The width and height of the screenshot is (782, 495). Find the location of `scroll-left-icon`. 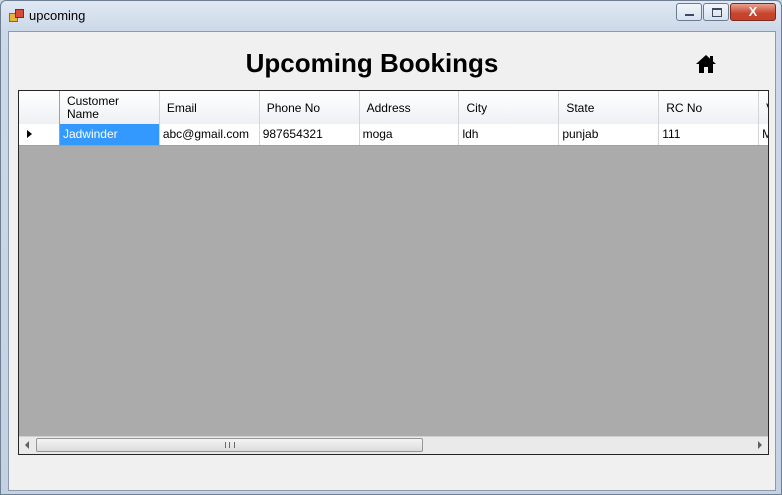

scroll-left-icon is located at coordinates (27, 445).